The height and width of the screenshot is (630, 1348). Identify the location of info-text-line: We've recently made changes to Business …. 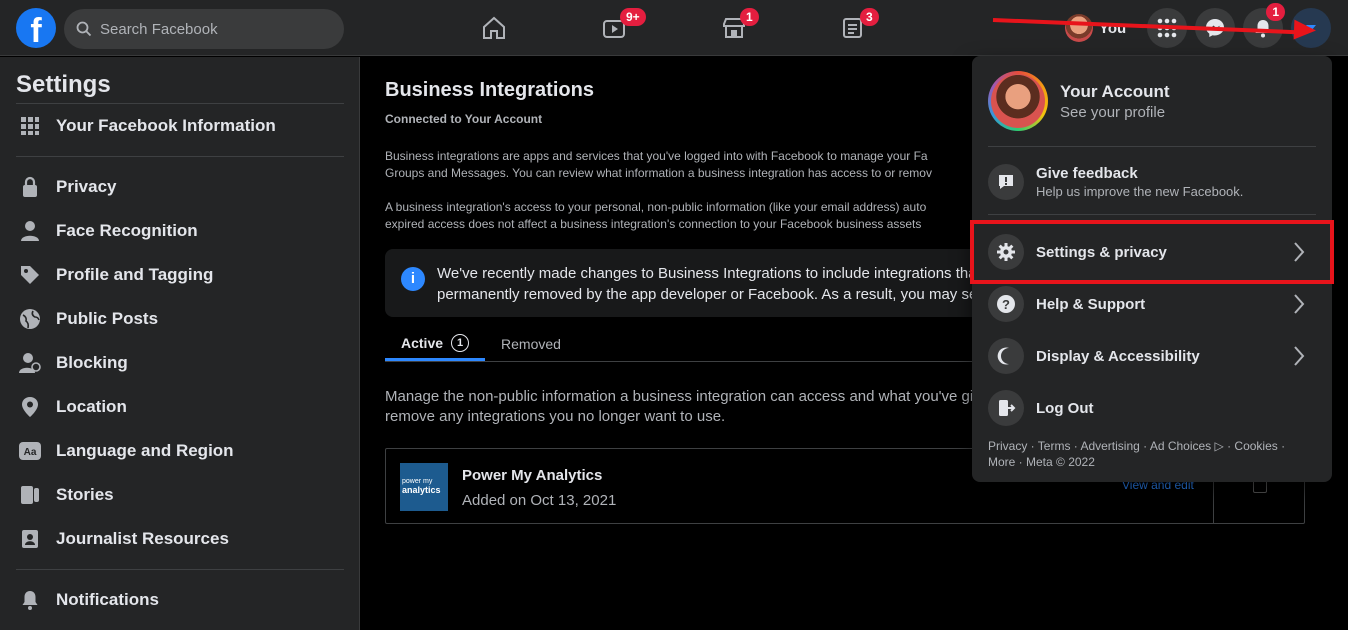
(707, 273).